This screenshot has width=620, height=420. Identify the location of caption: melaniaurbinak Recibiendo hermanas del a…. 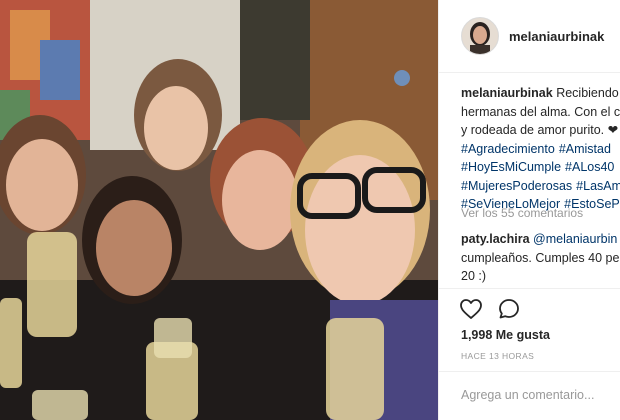
(540, 149).